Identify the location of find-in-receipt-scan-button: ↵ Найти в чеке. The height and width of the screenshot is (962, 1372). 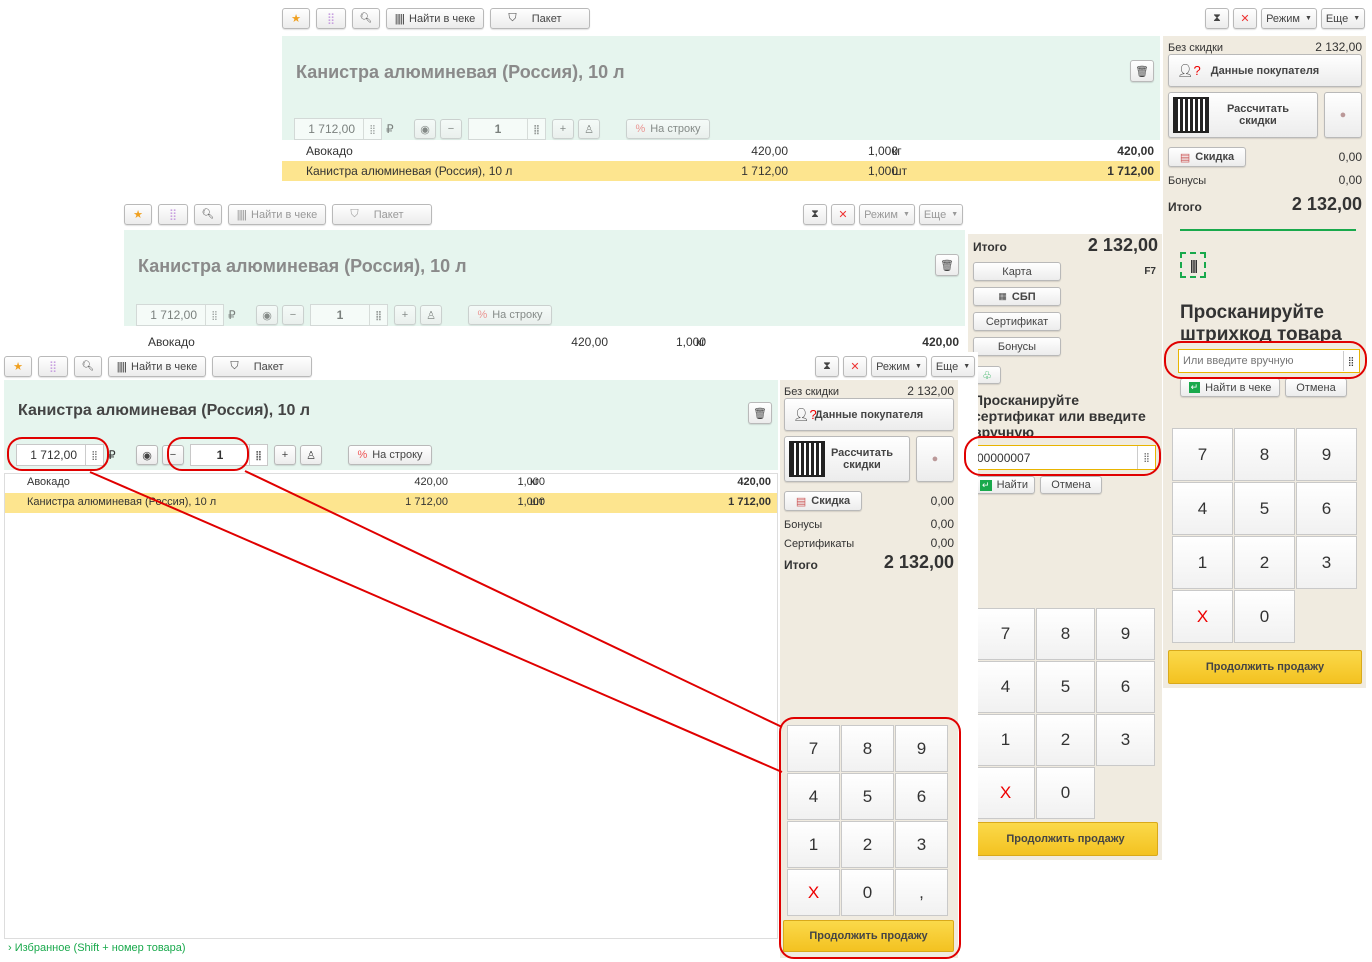
(1230, 387).